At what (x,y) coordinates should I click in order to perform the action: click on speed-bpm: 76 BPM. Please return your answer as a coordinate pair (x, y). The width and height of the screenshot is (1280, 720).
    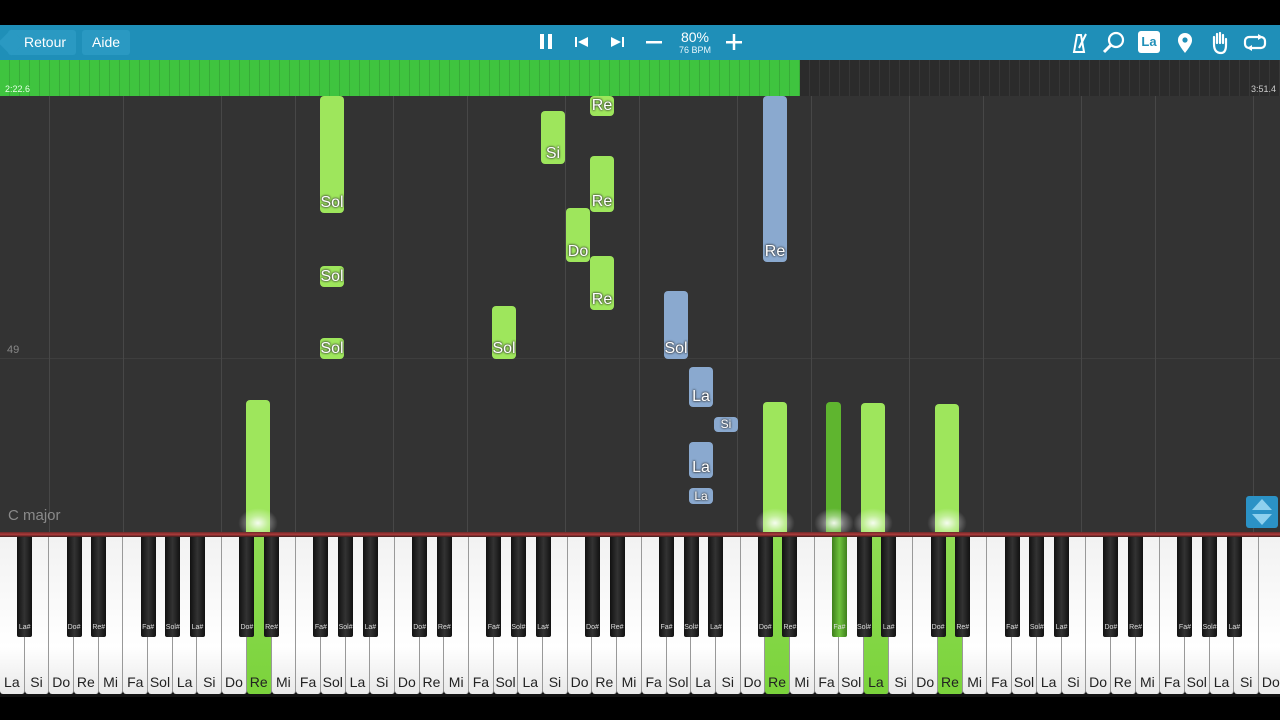
    Looking at the image, I should click on (694, 50).